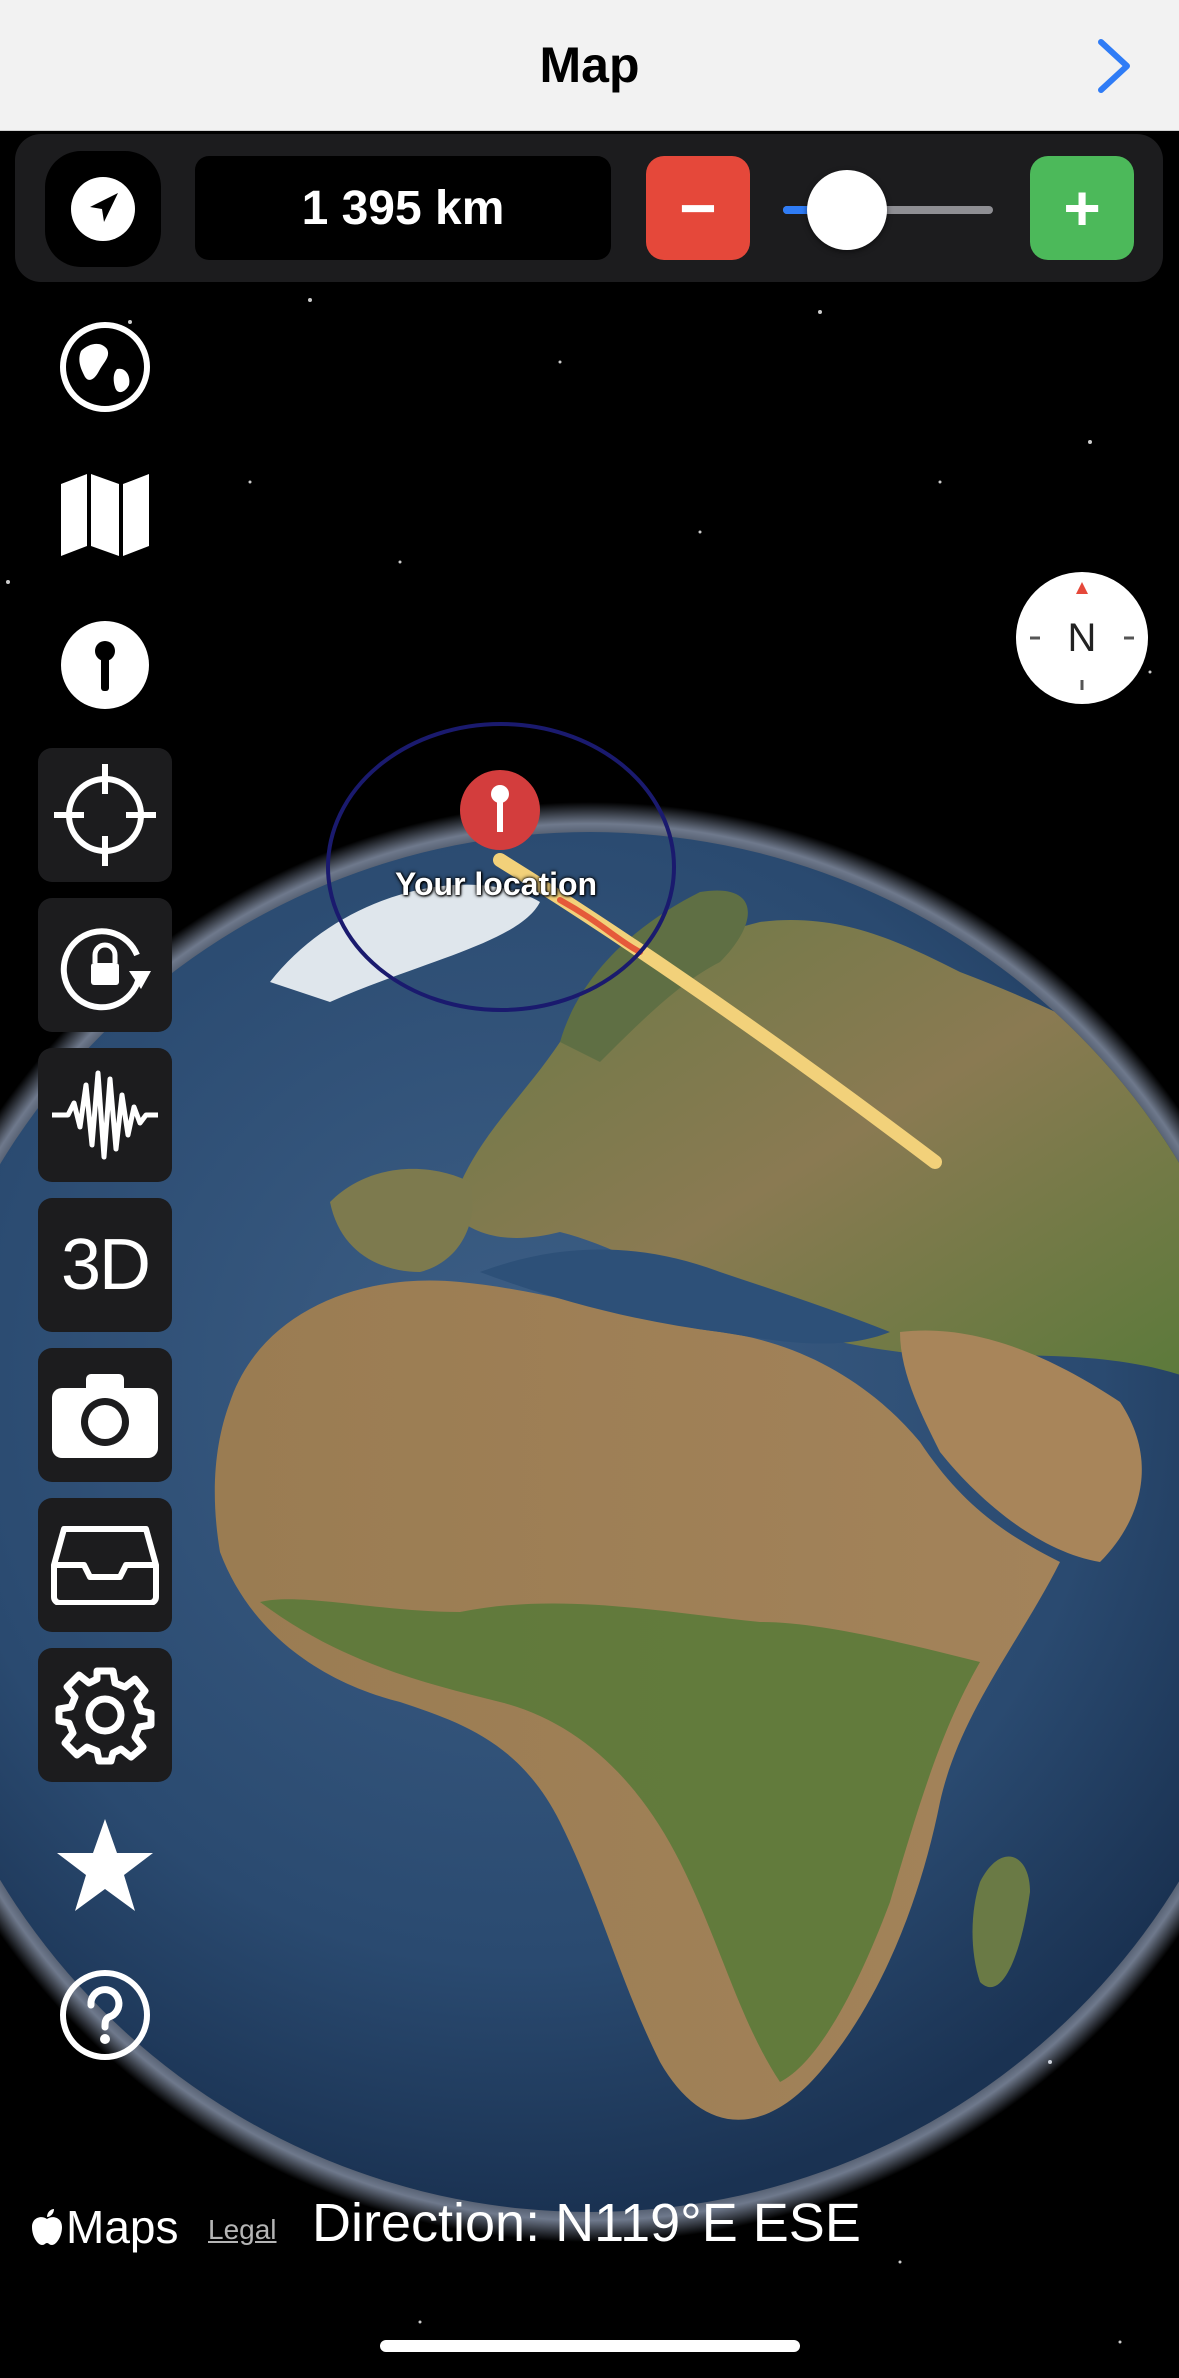 The height and width of the screenshot is (2378, 1179). I want to click on distance-display: 1 395 km, so click(403, 208).